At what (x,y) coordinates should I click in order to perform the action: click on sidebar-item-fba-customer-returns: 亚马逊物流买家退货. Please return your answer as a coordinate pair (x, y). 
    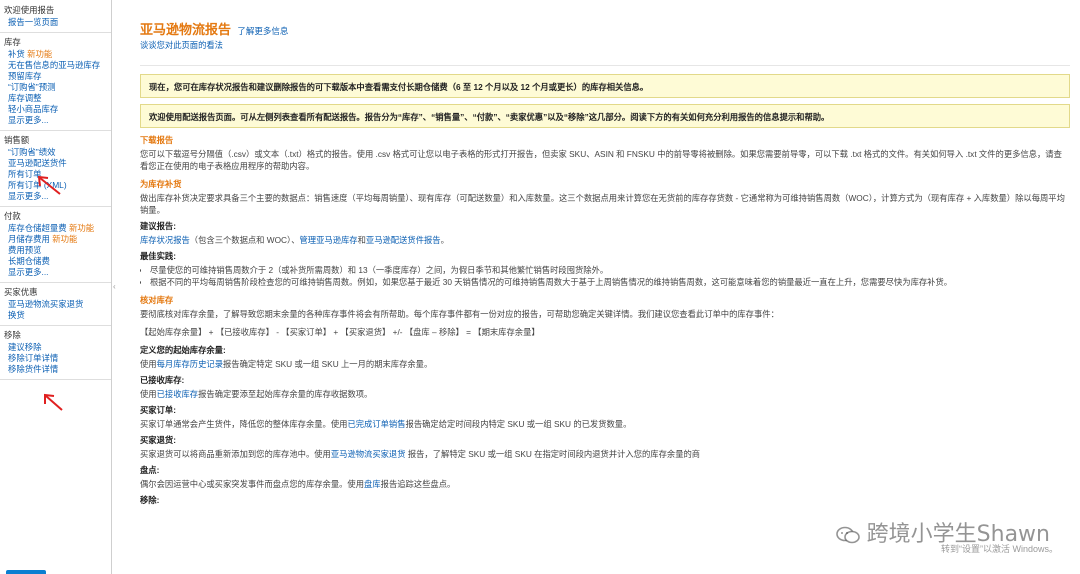
    Looking at the image, I should click on (55, 304).